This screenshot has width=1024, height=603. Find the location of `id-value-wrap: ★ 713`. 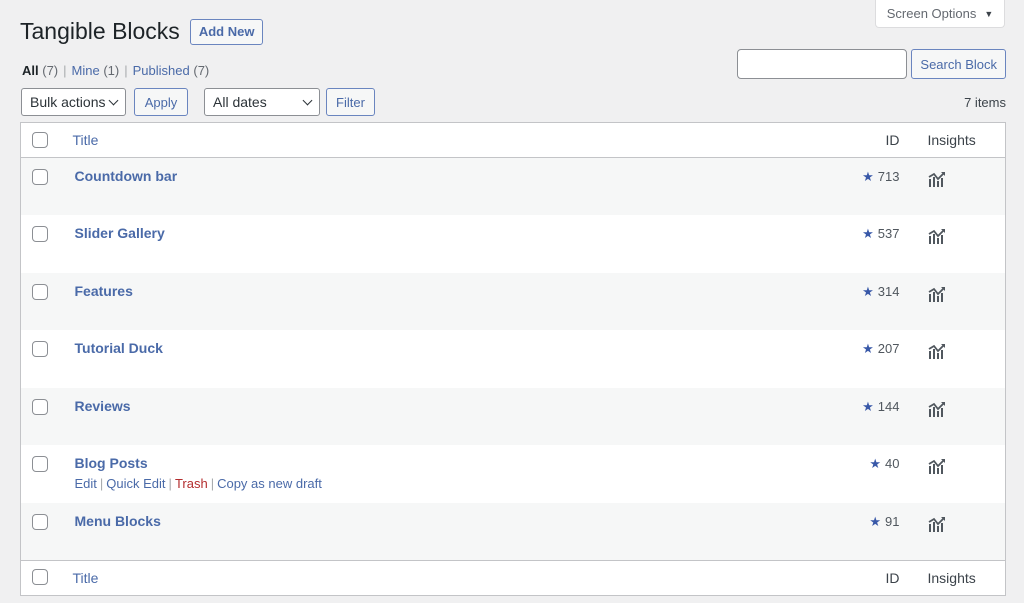

id-value-wrap: ★ 713 is located at coordinates (880, 177).